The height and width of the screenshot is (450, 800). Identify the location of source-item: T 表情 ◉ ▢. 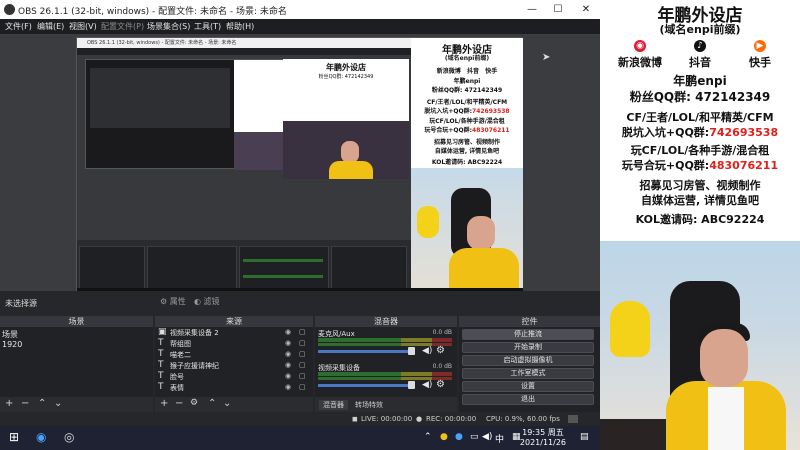
(234, 388).